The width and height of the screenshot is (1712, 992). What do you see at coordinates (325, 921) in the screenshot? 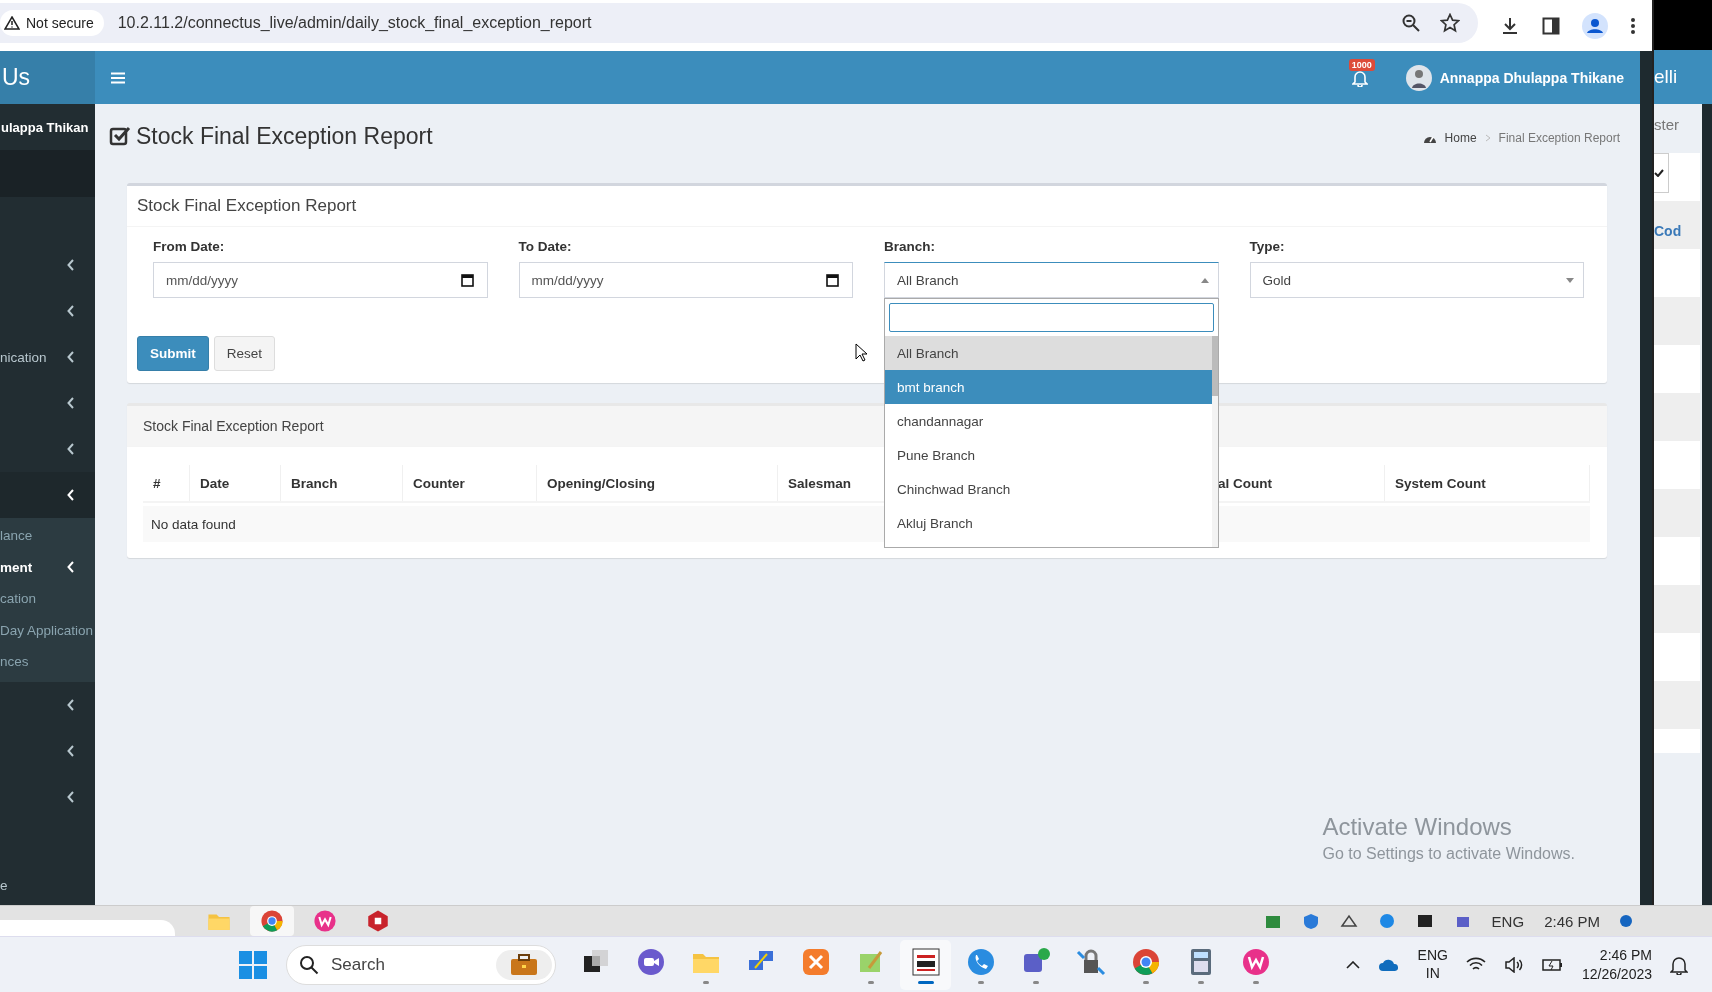
I see `wps-icon` at bounding box center [325, 921].